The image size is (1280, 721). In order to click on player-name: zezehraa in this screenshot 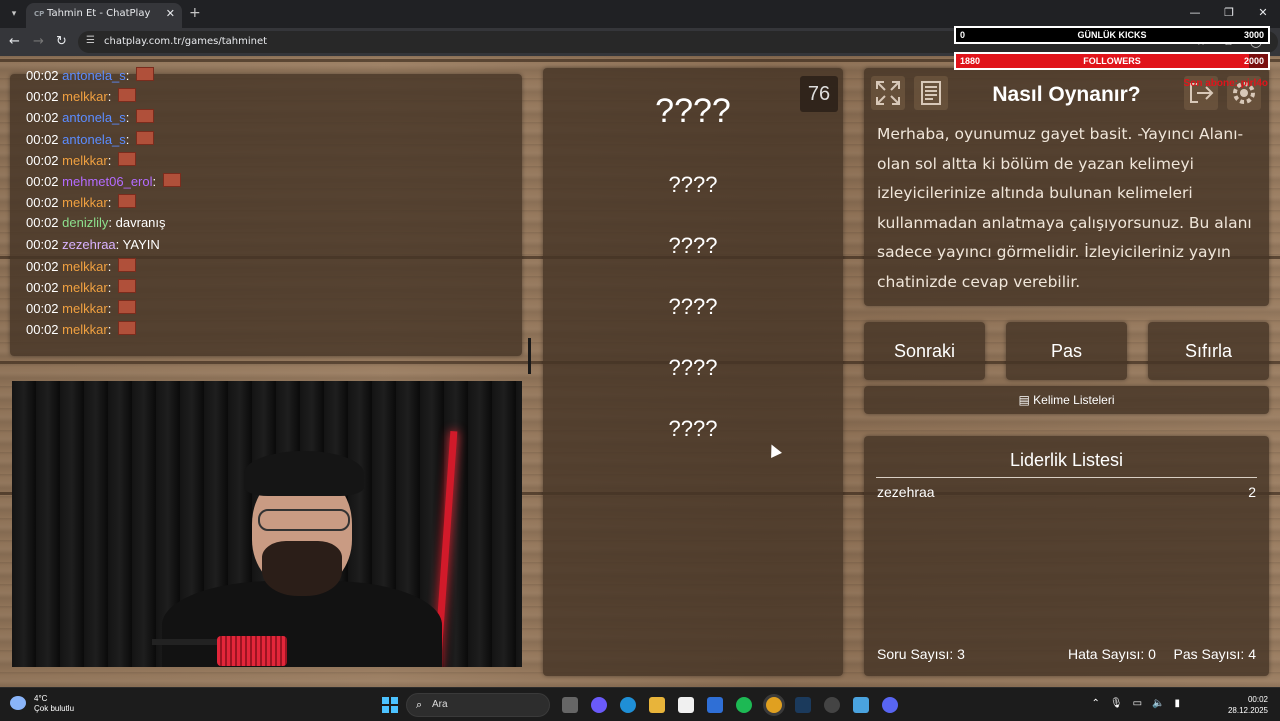, I will do `click(906, 492)`.